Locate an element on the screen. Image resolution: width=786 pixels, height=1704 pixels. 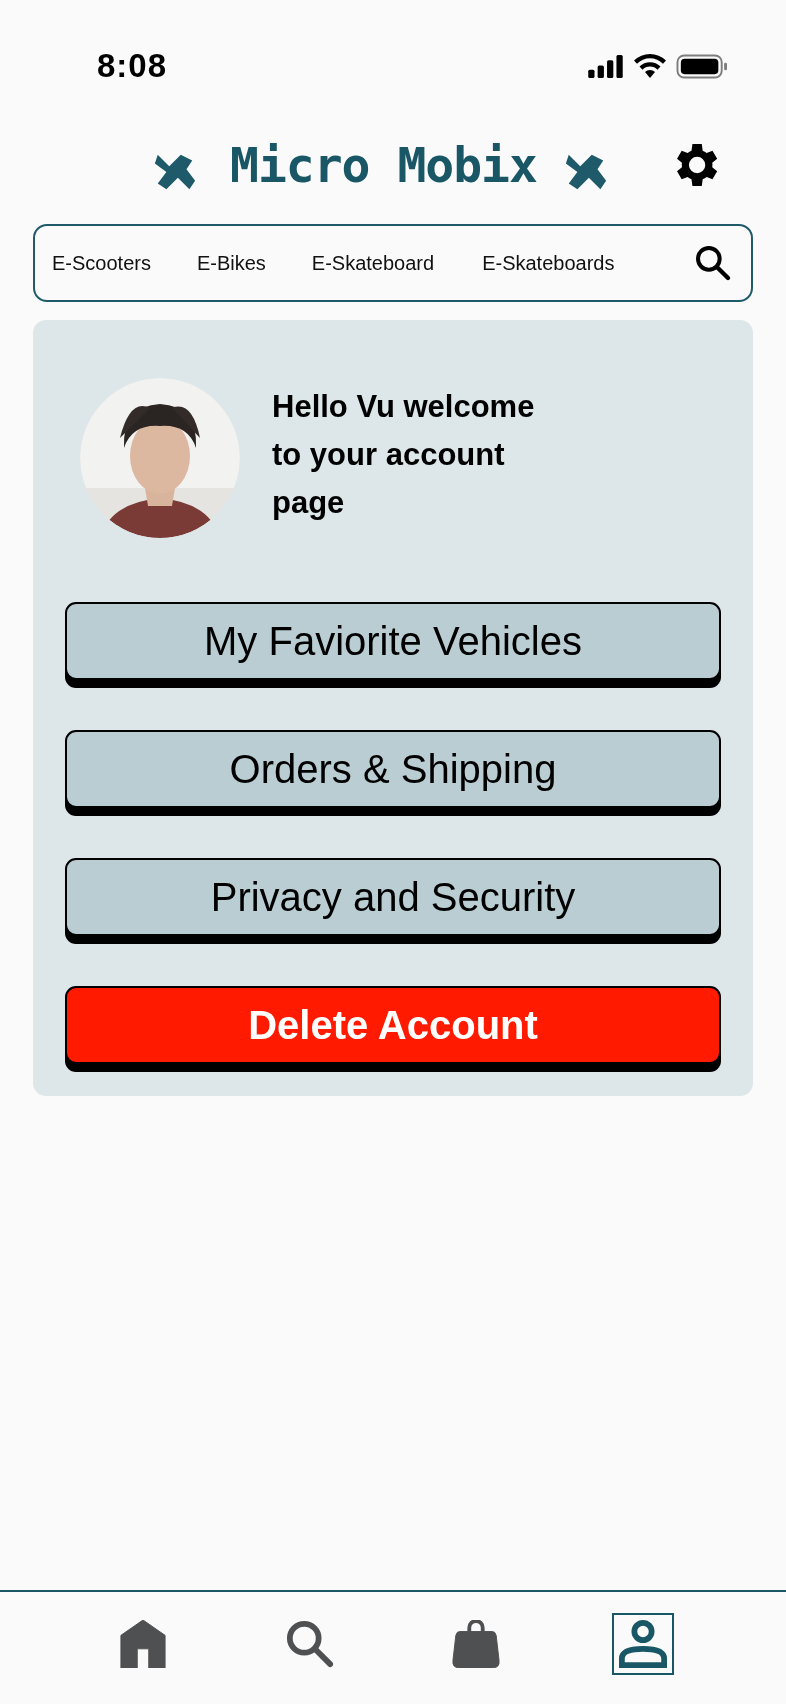
profile-icon is located at coordinates (642, 1644).